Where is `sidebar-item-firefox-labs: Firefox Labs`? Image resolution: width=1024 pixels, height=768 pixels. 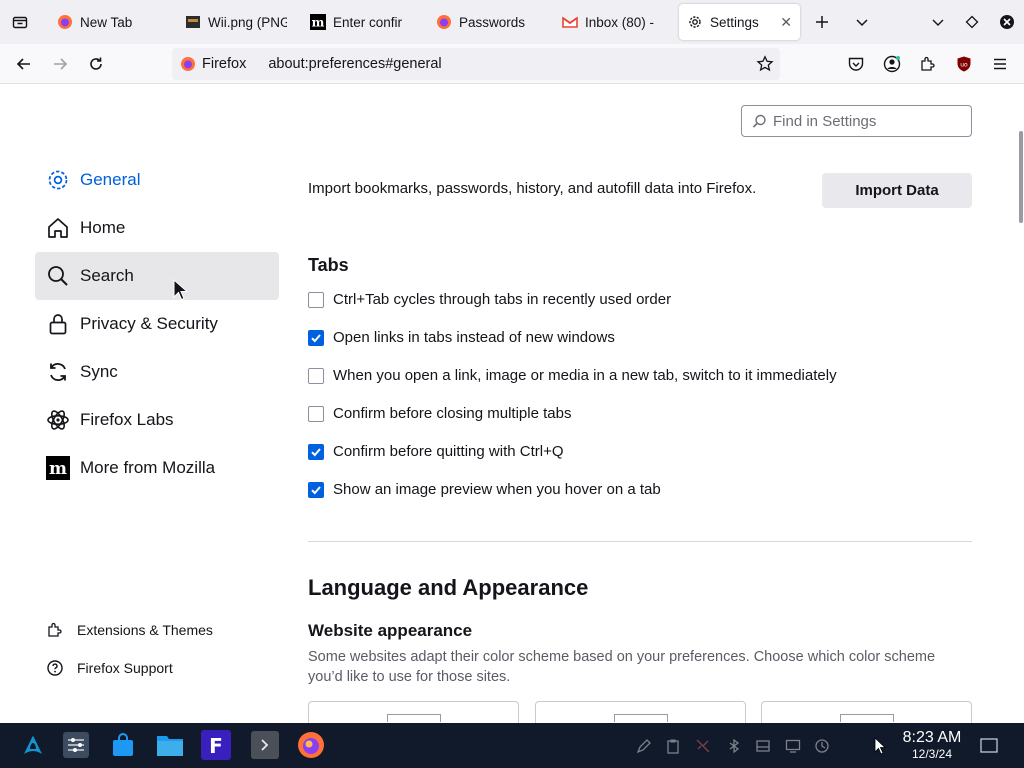
sidebar-item-firefox-labs: Firefox Labs is located at coordinates (157, 420).